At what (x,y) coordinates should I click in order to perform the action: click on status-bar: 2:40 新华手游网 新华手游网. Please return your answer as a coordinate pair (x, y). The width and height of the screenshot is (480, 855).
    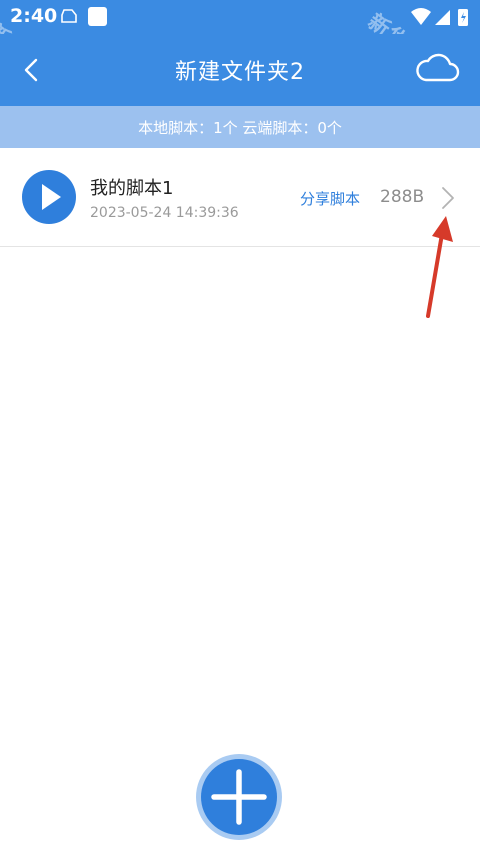
    Looking at the image, I should click on (240, 51).